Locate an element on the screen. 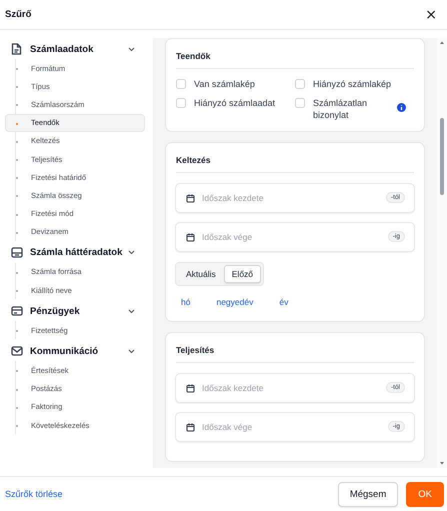  clear-filters-link: Szűrők törlése is located at coordinates (171, 494).